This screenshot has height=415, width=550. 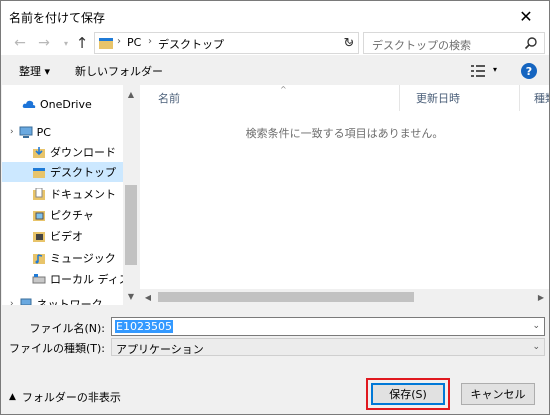 What do you see at coordinates (275, 71) in the screenshot?
I see `command-bar: 整理 ▾ 新しいフォルダー ▾ ?` at bounding box center [275, 71].